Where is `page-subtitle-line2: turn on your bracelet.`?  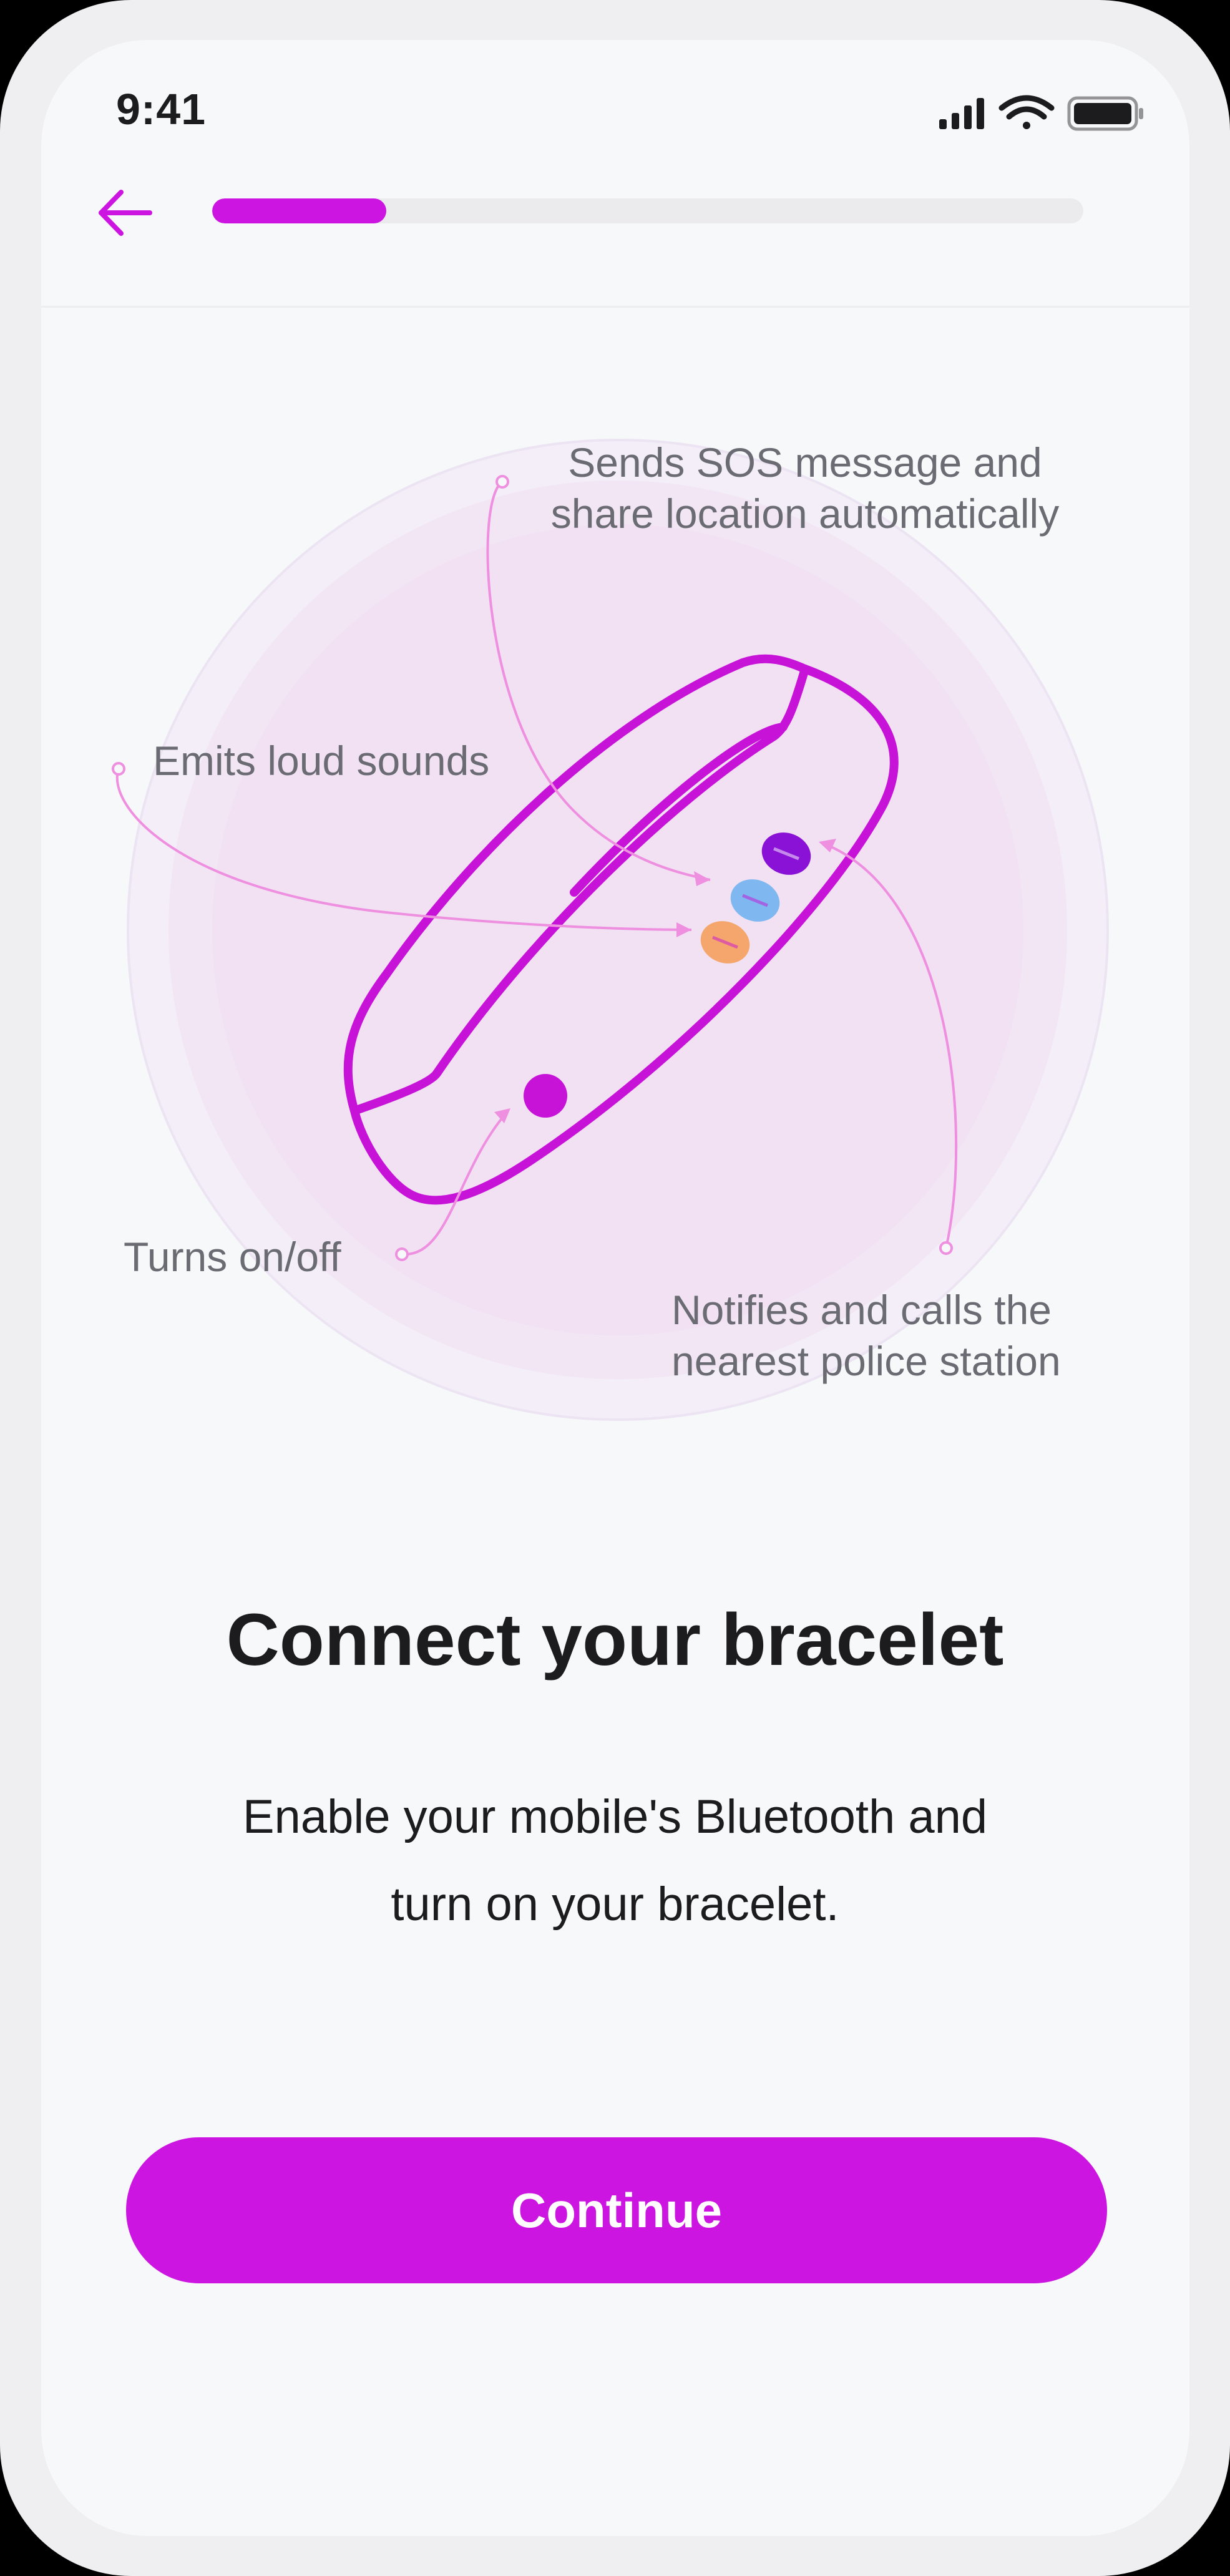
page-subtitle-line2: turn on your bracelet. is located at coordinates (615, 1904).